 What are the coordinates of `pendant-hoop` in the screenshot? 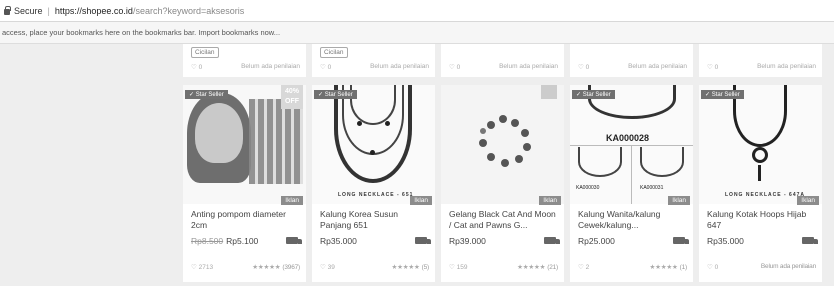 It's located at (760, 155).